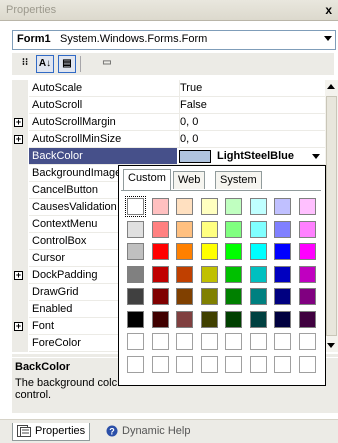 The width and height of the screenshot is (338, 443). What do you see at coordinates (251, 88) in the screenshot?
I see `property-value: True` at bounding box center [251, 88].